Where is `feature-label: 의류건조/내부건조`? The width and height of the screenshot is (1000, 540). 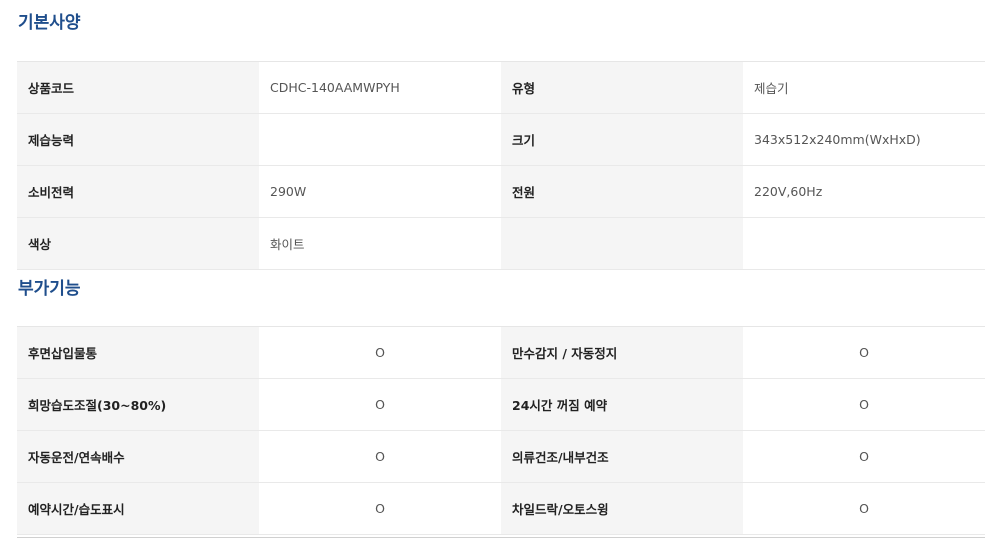 feature-label: 의류건조/내부건조 is located at coordinates (622, 456).